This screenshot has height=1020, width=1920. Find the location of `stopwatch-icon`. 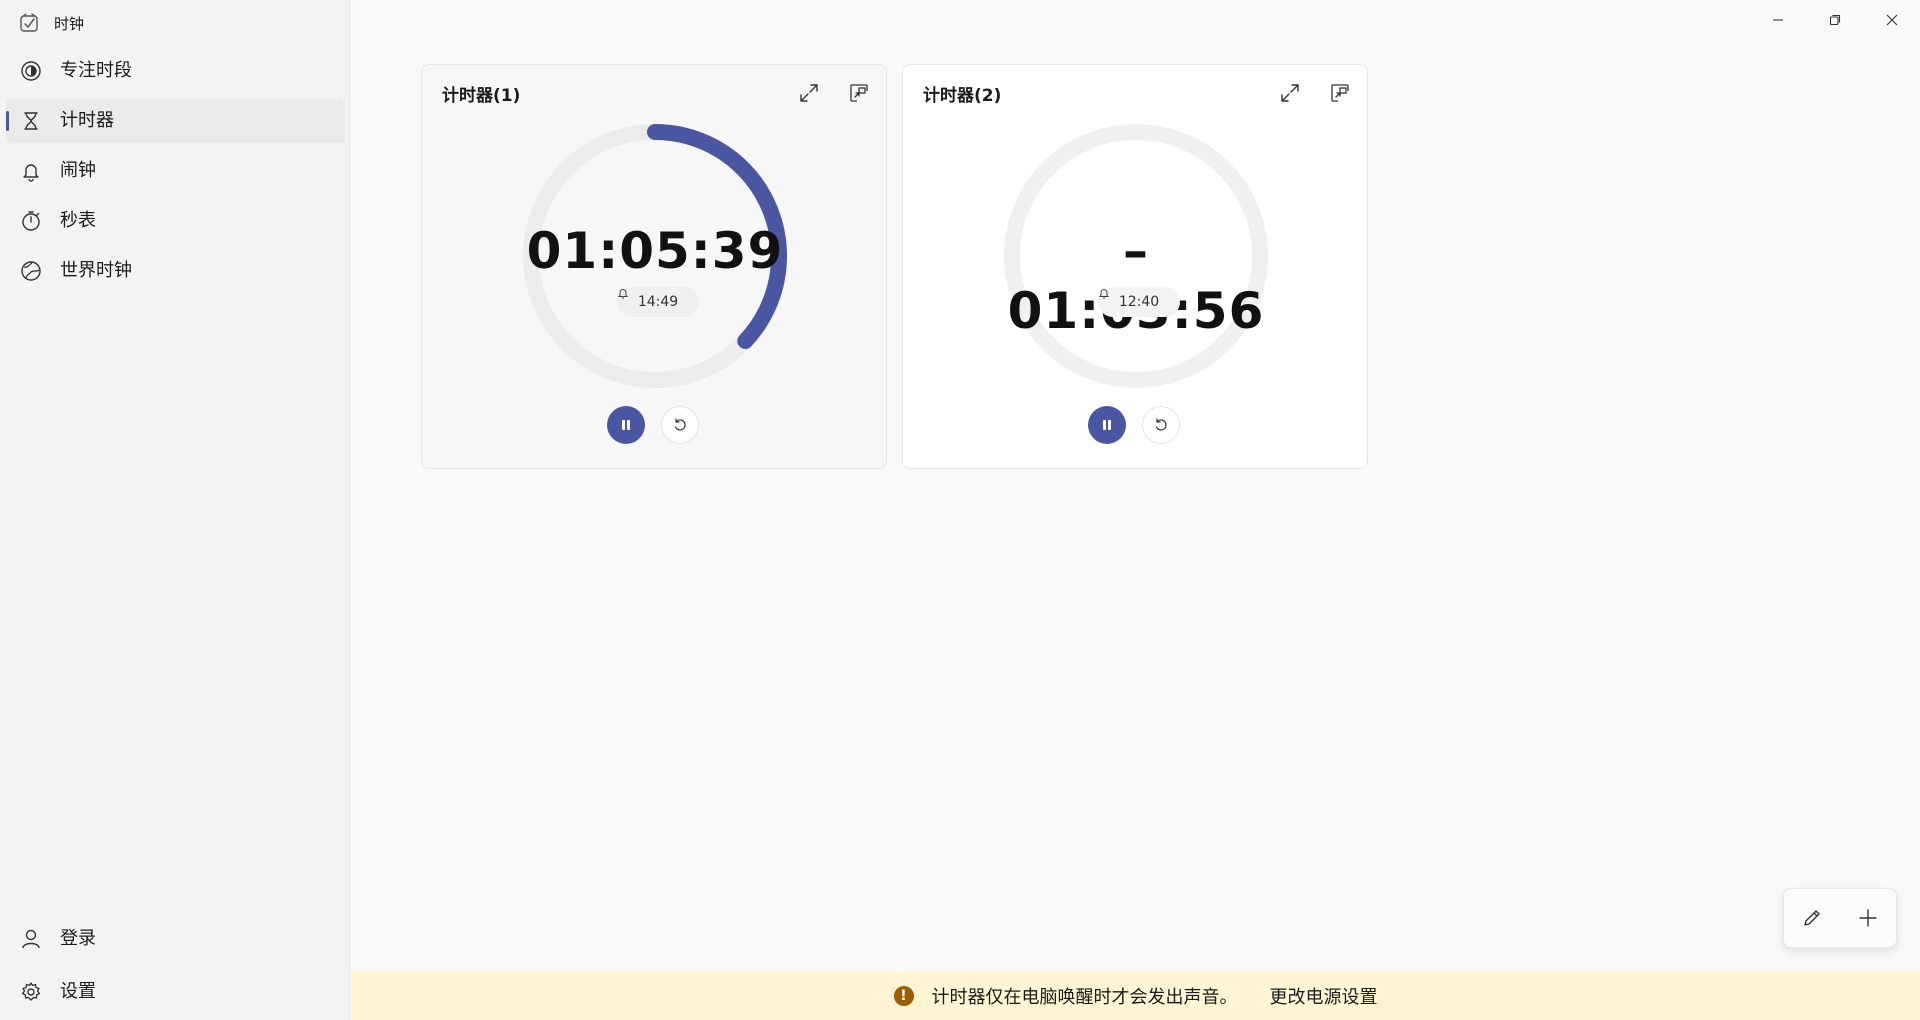

stopwatch-icon is located at coordinates (31, 221).